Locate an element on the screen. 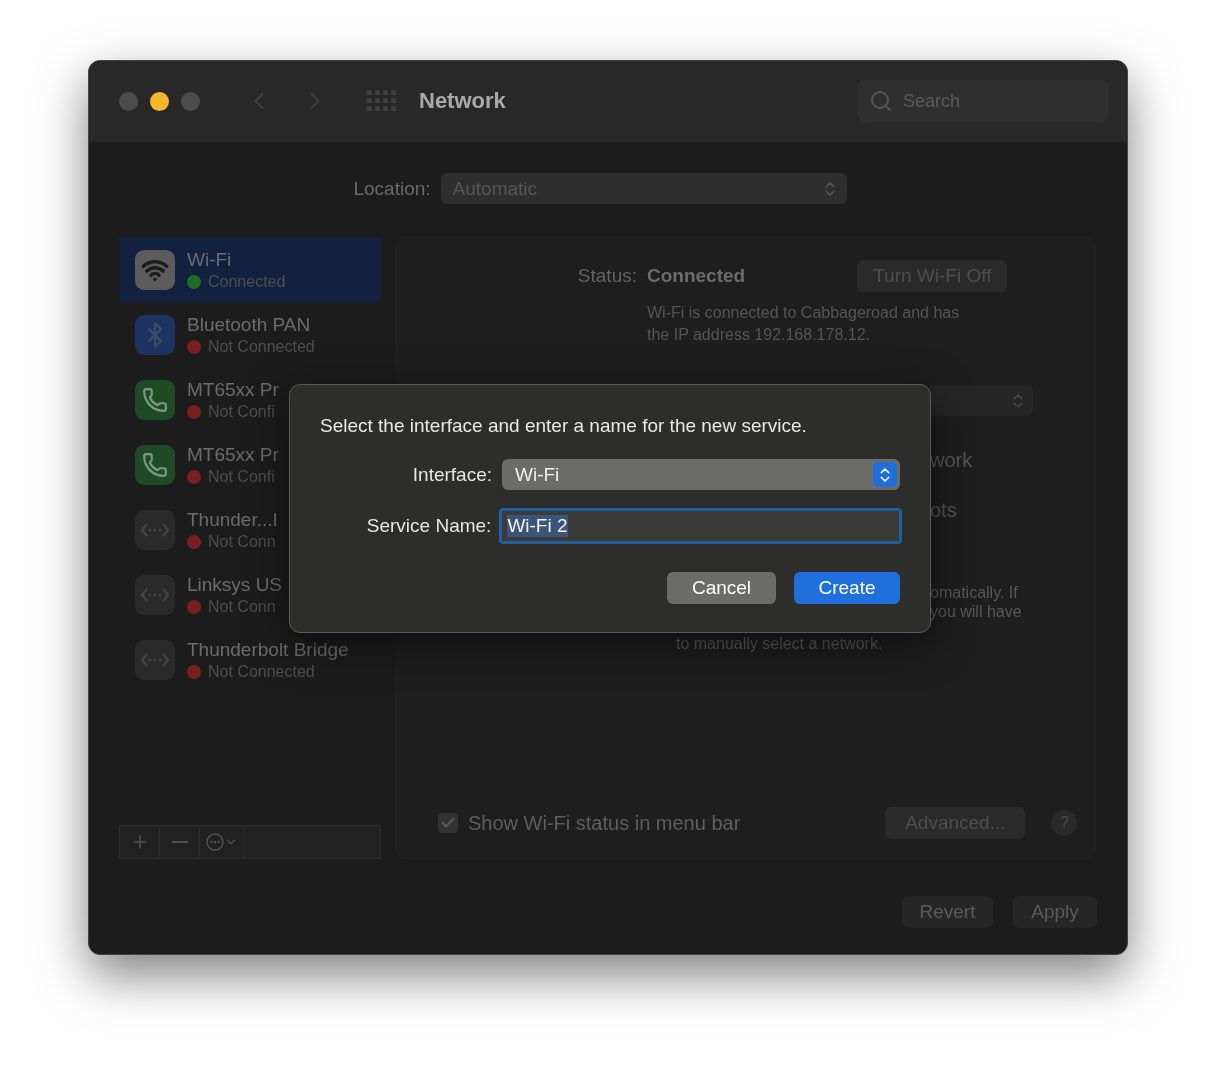 The height and width of the screenshot is (1072, 1216). search-icon is located at coordinates (881, 101).